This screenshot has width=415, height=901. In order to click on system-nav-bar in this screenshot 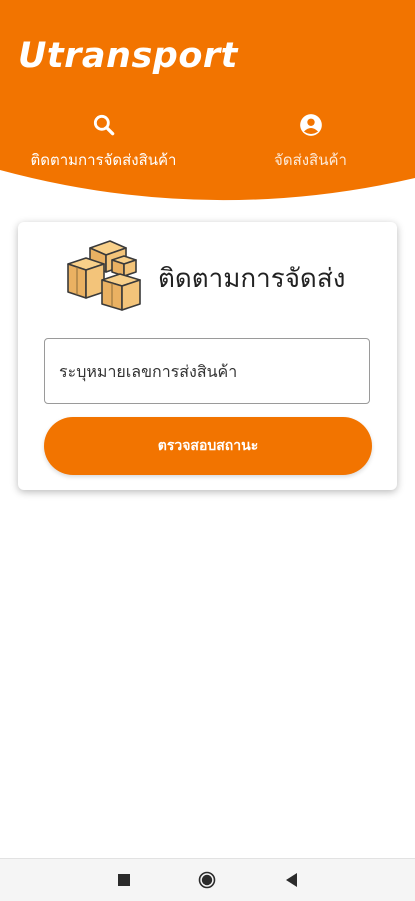, I will do `click(207, 879)`.